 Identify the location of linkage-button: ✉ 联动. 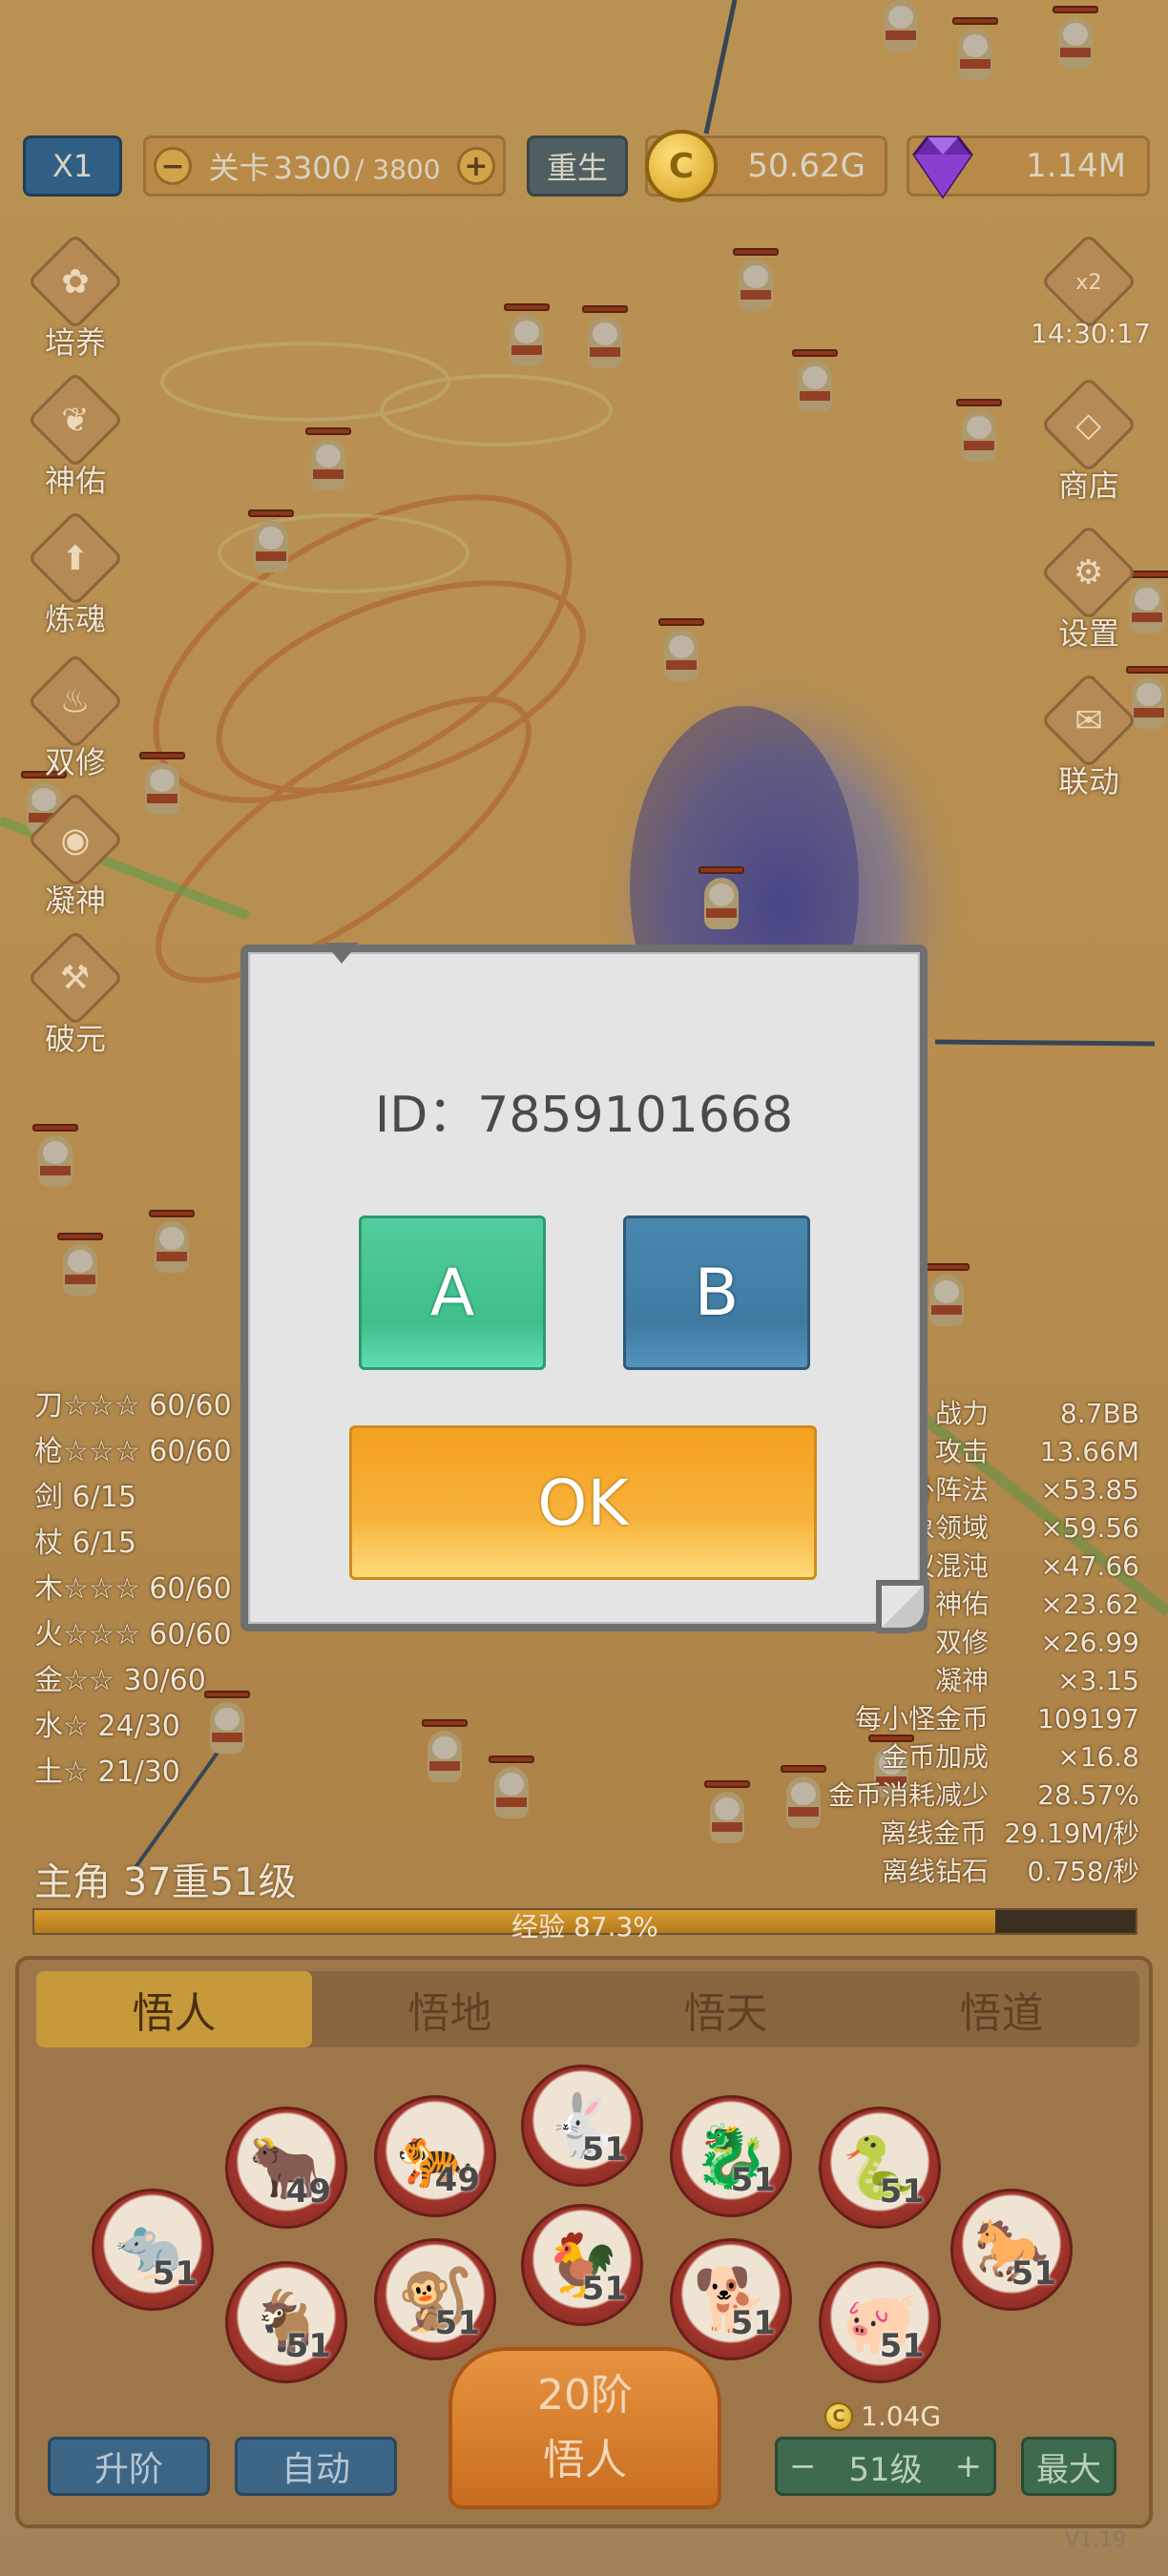
(1088, 741).